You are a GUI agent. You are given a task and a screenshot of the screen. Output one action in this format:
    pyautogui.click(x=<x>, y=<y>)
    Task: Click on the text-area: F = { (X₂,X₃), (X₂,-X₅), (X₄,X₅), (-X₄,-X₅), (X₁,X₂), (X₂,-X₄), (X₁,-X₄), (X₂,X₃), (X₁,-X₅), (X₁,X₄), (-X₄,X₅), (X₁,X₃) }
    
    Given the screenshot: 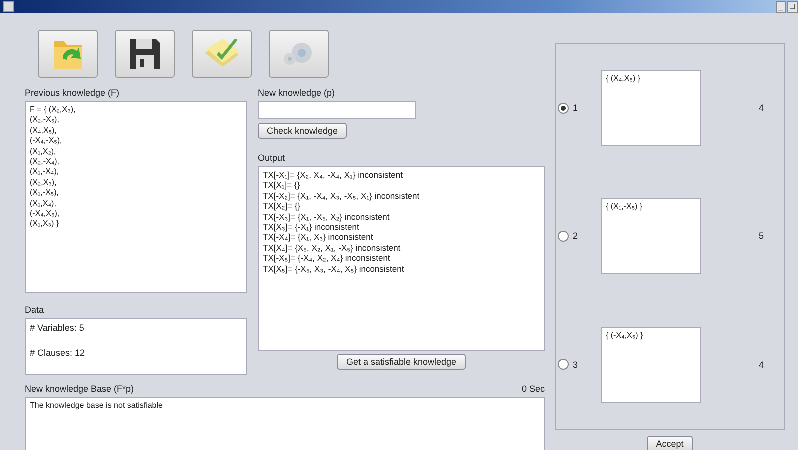 What is the action you would take?
    pyautogui.click(x=136, y=197)
    